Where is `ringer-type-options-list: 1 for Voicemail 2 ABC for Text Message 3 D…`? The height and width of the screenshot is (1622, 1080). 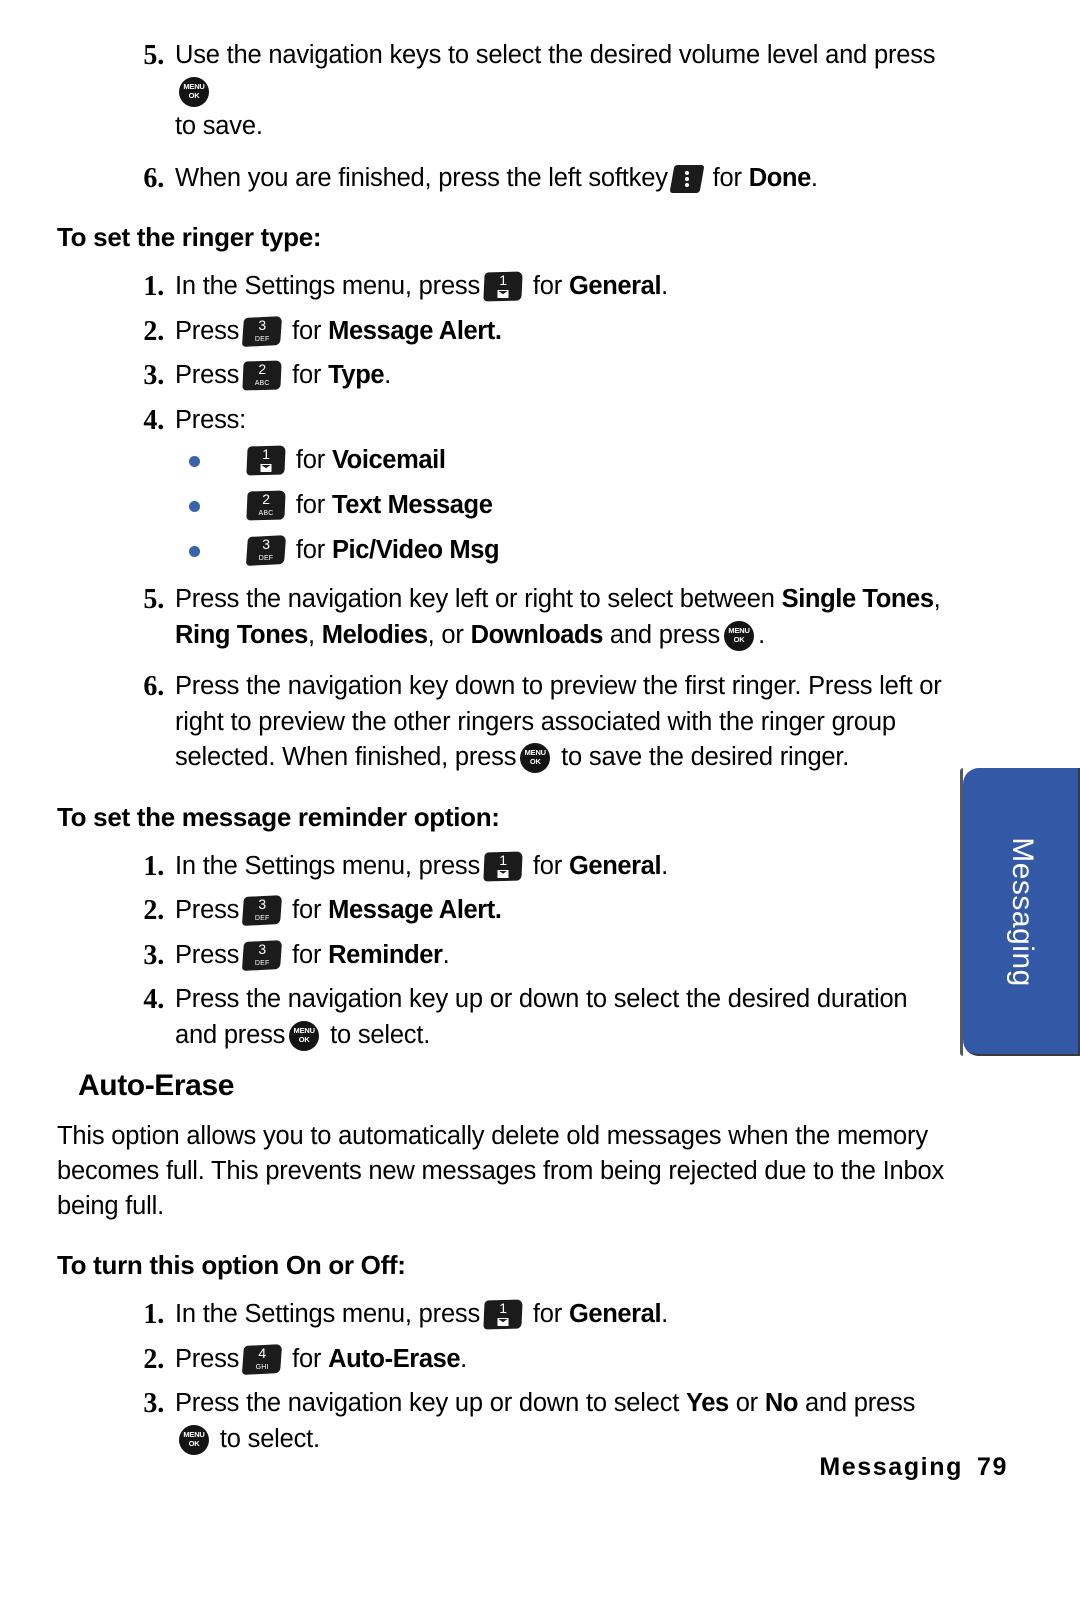 ringer-type-options-list: 1 for Voicemail 2 ABC for Text Message 3 D… is located at coordinates (563, 505).